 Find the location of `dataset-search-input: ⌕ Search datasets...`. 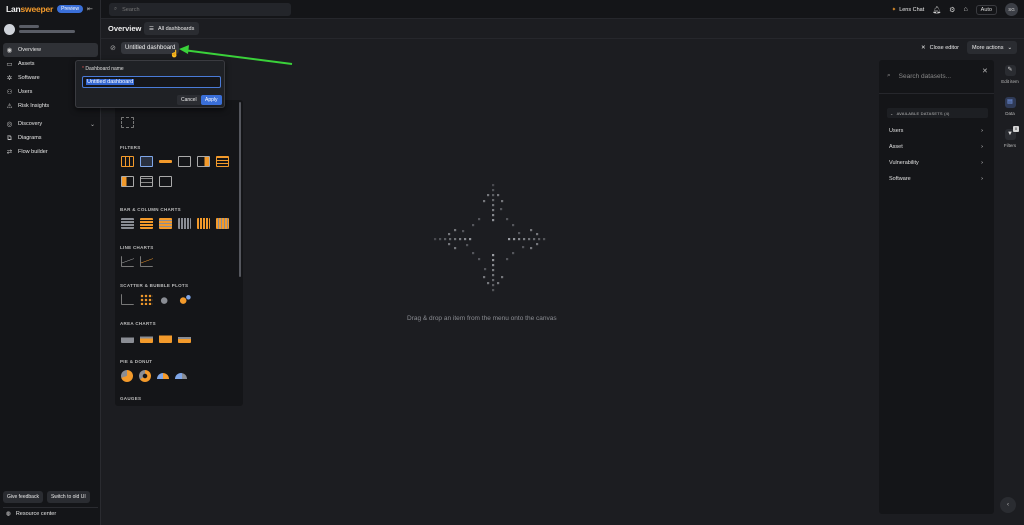

dataset-search-input: ⌕ Search datasets... is located at coordinates (919, 76).